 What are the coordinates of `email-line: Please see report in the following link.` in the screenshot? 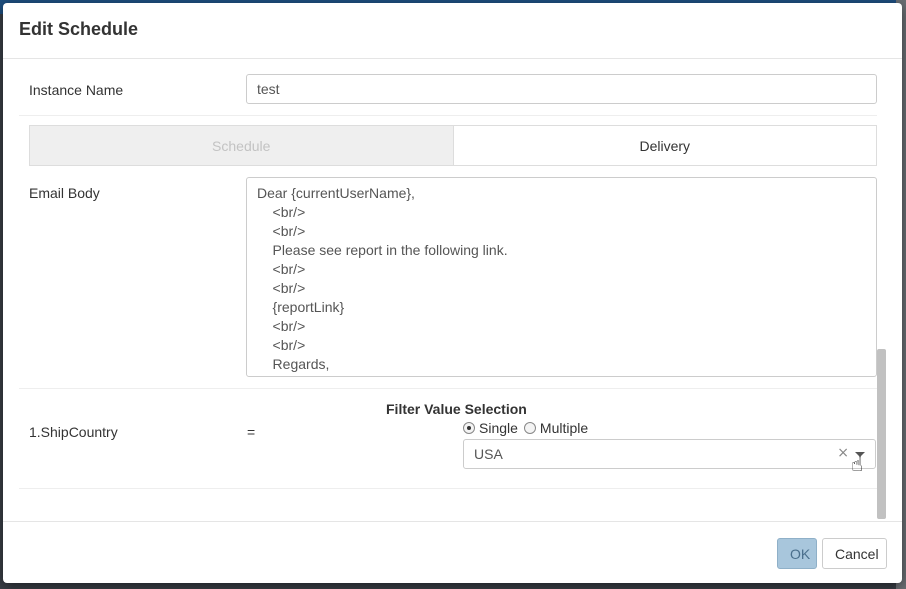 It's located at (382, 250).